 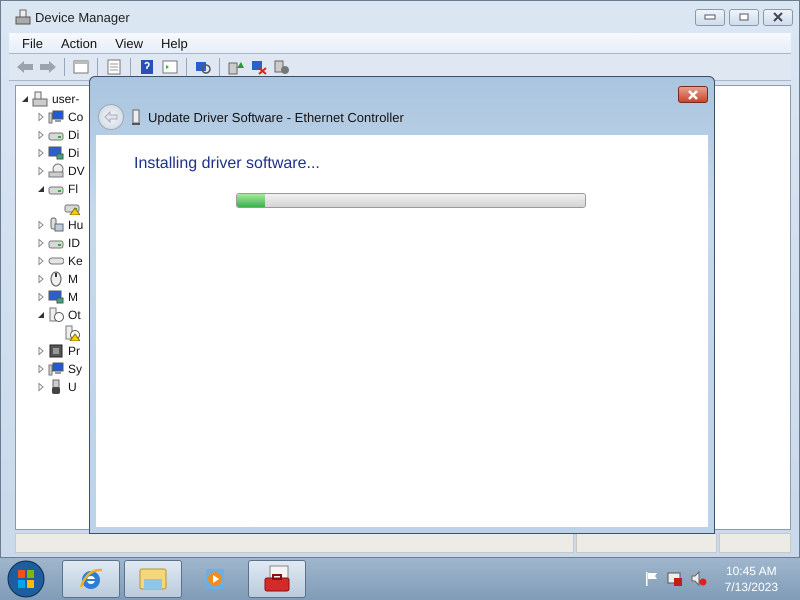 What do you see at coordinates (40, 99) in the screenshot?
I see `computer-icon` at bounding box center [40, 99].